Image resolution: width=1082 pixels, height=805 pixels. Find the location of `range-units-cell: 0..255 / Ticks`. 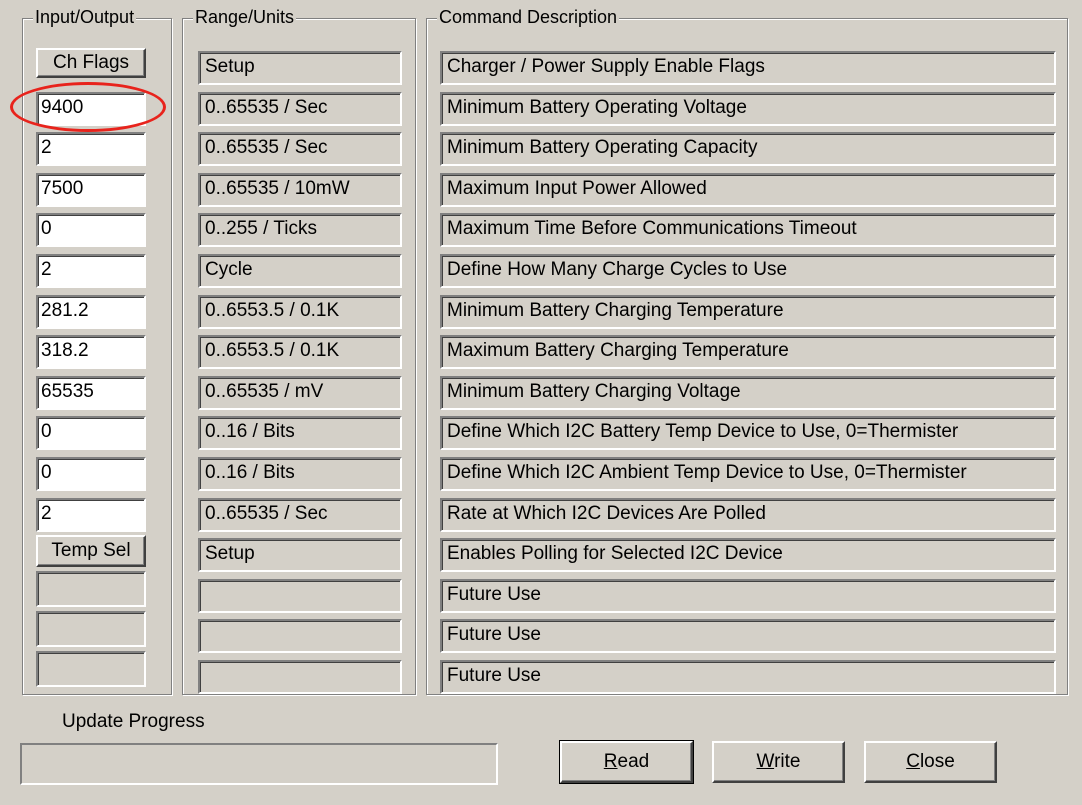

range-units-cell: 0..255 / Ticks is located at coordinates (300, 230).